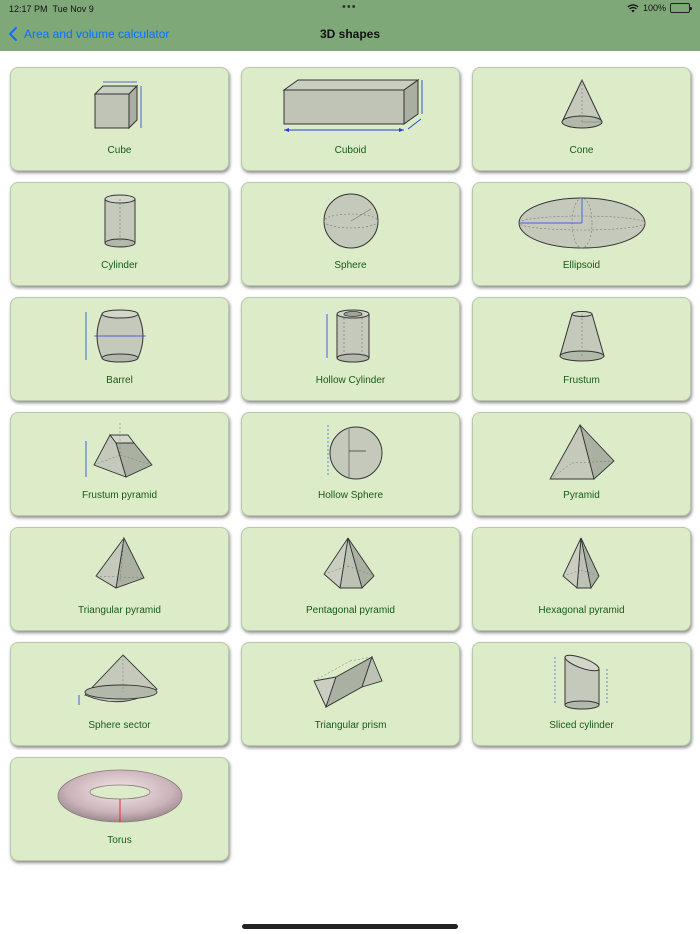  I want to click on multitasking-dots-icon: •••, so click(349, 7).